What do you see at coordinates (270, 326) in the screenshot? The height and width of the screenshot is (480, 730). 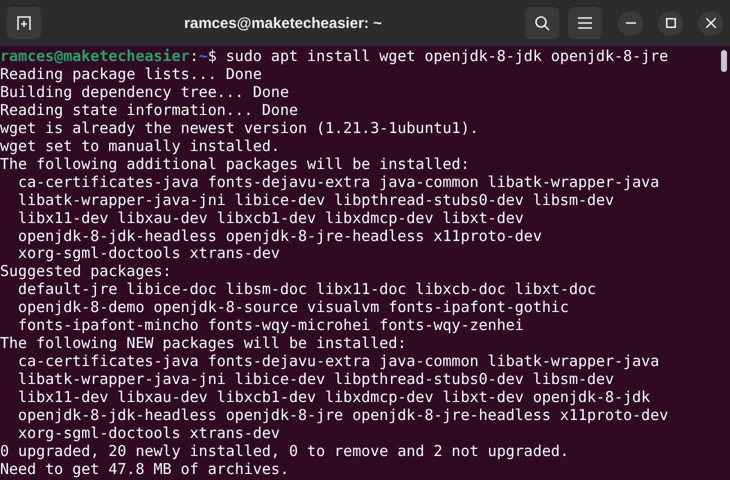 I see `output-line: fonts-ipafont-mincho fonts-wqy-microhei fonts-wqy-zenhei` at bounding box center [270, 326].